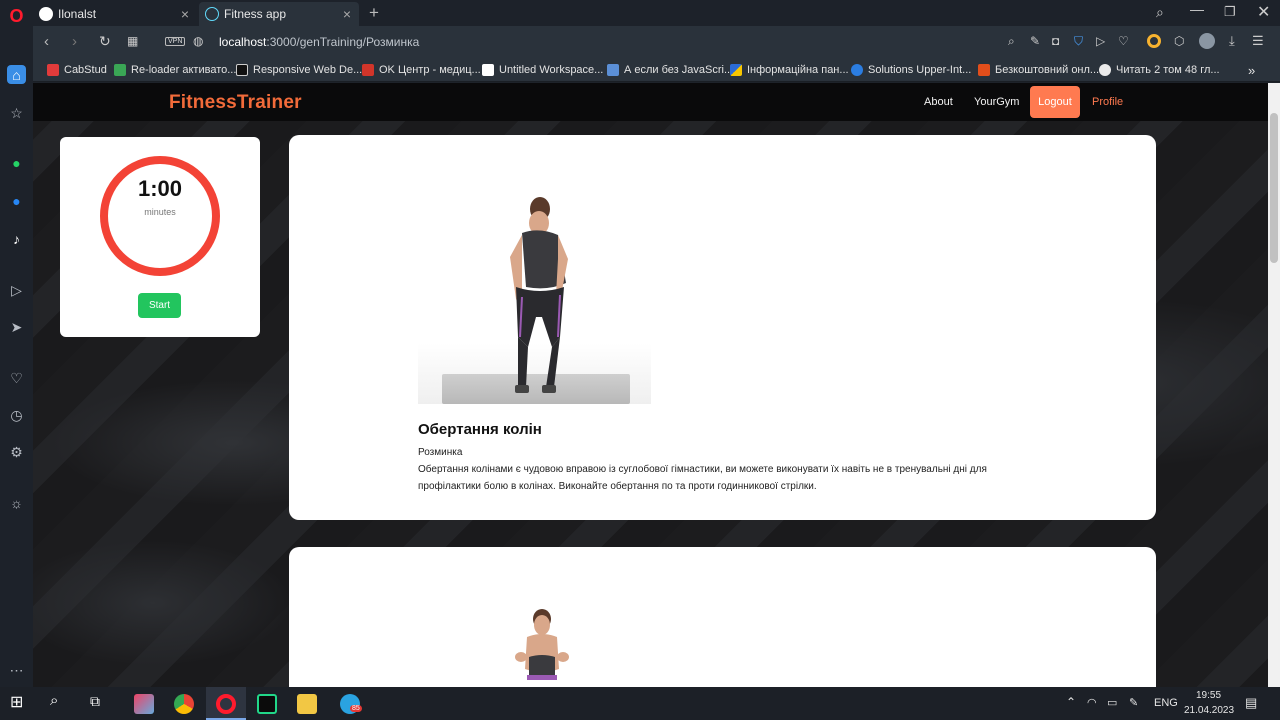 Image resolution: width=1280 pixels, height=720 pixels. What do you see at coordinates (1154, 41) in the screenshot?
I see `extension-icon` at bounding box center [1154, 41].